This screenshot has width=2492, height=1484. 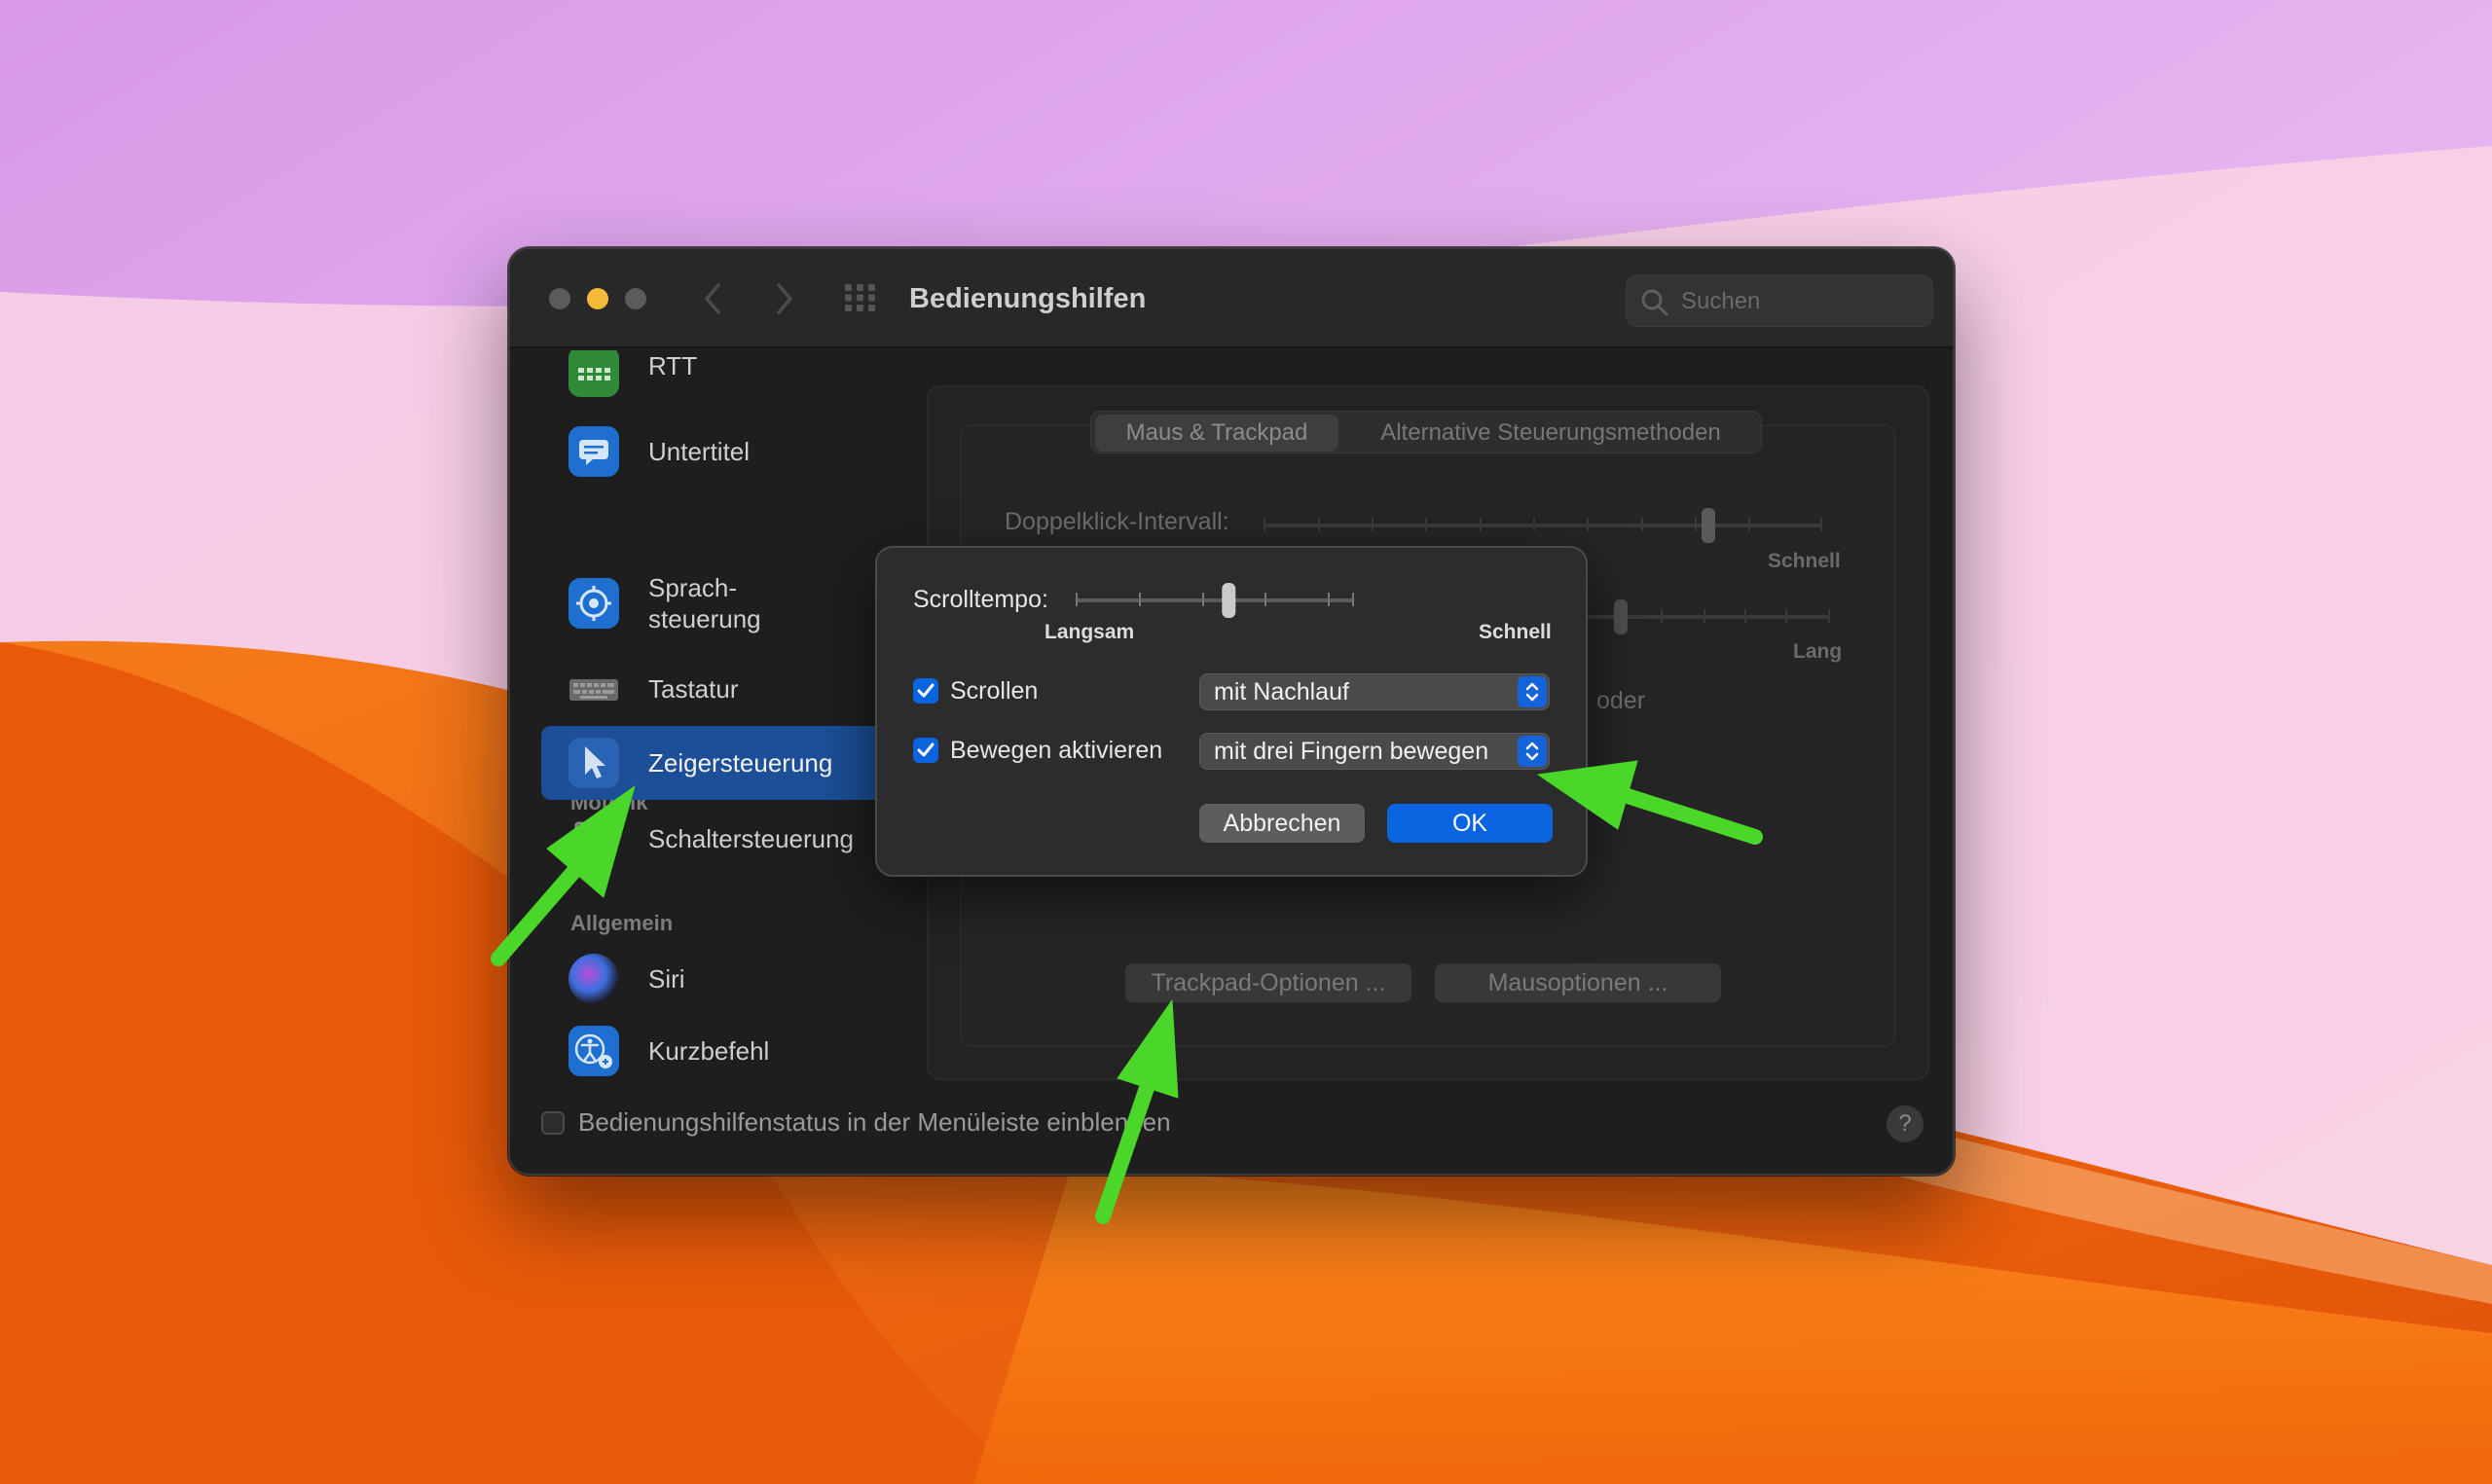 What do you see at coordinates (1650, 803) in the screenshot?
I see `arrow-to-drag-mode-popup` at bounding box center [1650, 803].